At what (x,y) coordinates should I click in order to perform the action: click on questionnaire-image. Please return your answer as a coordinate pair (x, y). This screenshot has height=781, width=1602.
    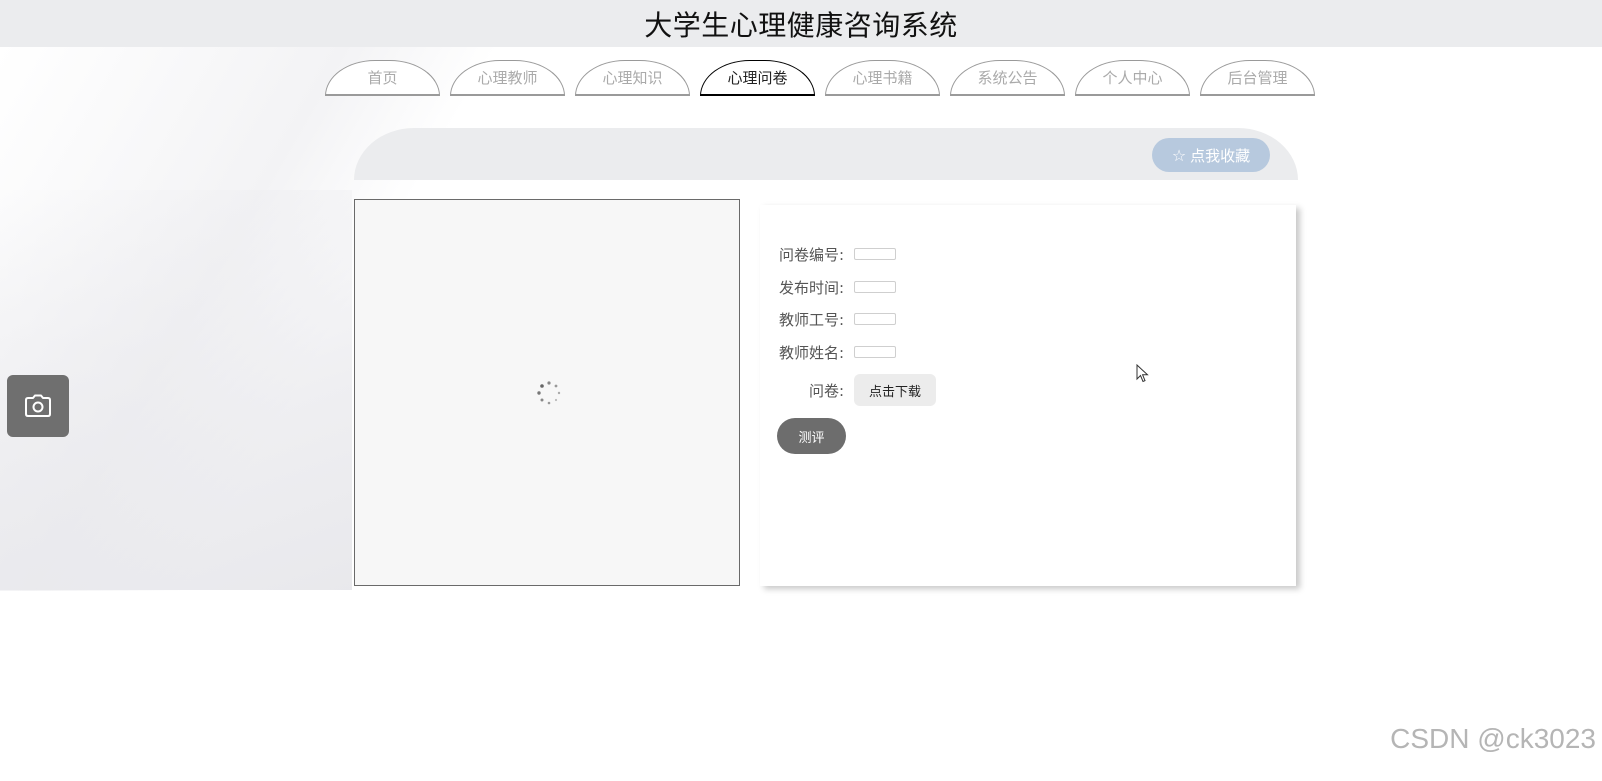
    Looking at the image, I should click on (547, 392).